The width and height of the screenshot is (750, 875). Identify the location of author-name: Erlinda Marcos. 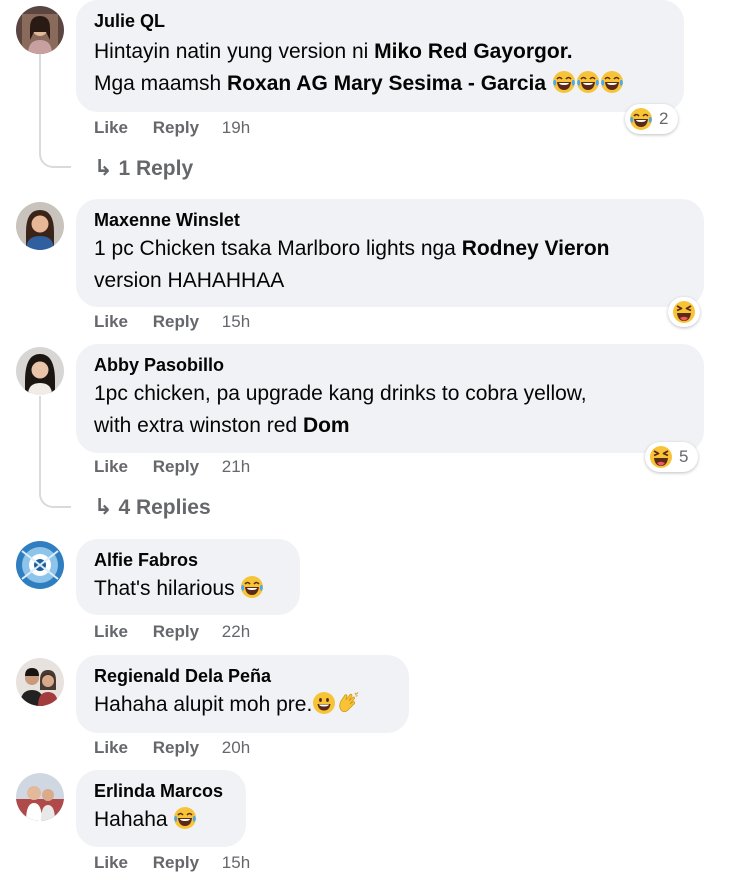
(161, 791).